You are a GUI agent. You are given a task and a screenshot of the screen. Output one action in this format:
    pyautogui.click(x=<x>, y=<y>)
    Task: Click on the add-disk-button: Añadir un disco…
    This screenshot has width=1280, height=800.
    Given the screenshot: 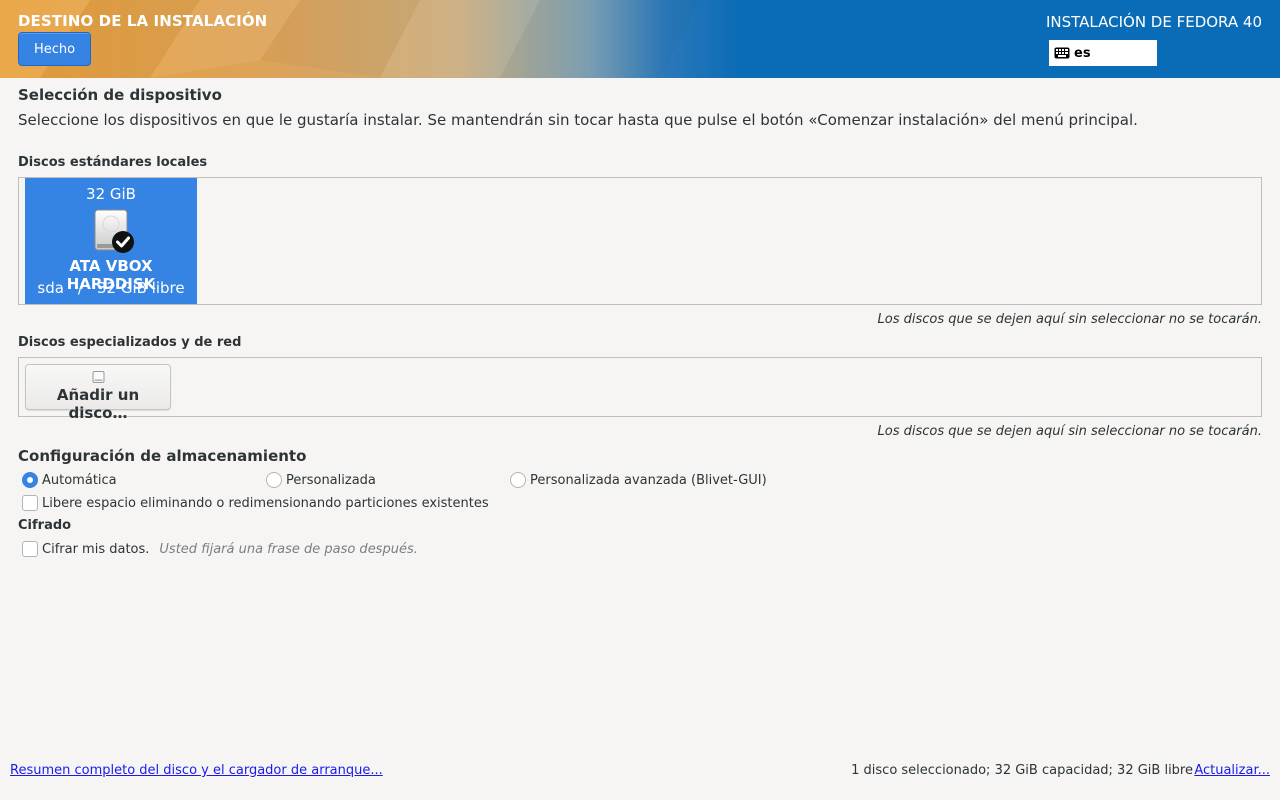 What is the action you would take?
    pyautogui.click(x=98, y=393)
    